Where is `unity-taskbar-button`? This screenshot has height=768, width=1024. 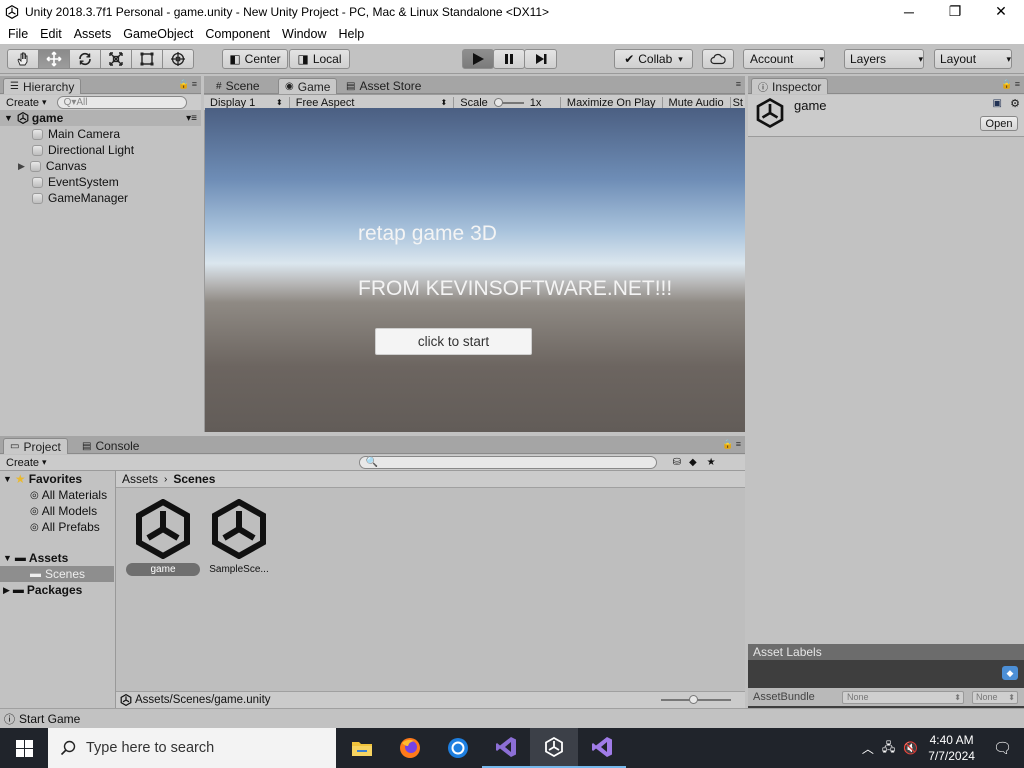 unity-taskbar-button is located at coordinates (554, 748).